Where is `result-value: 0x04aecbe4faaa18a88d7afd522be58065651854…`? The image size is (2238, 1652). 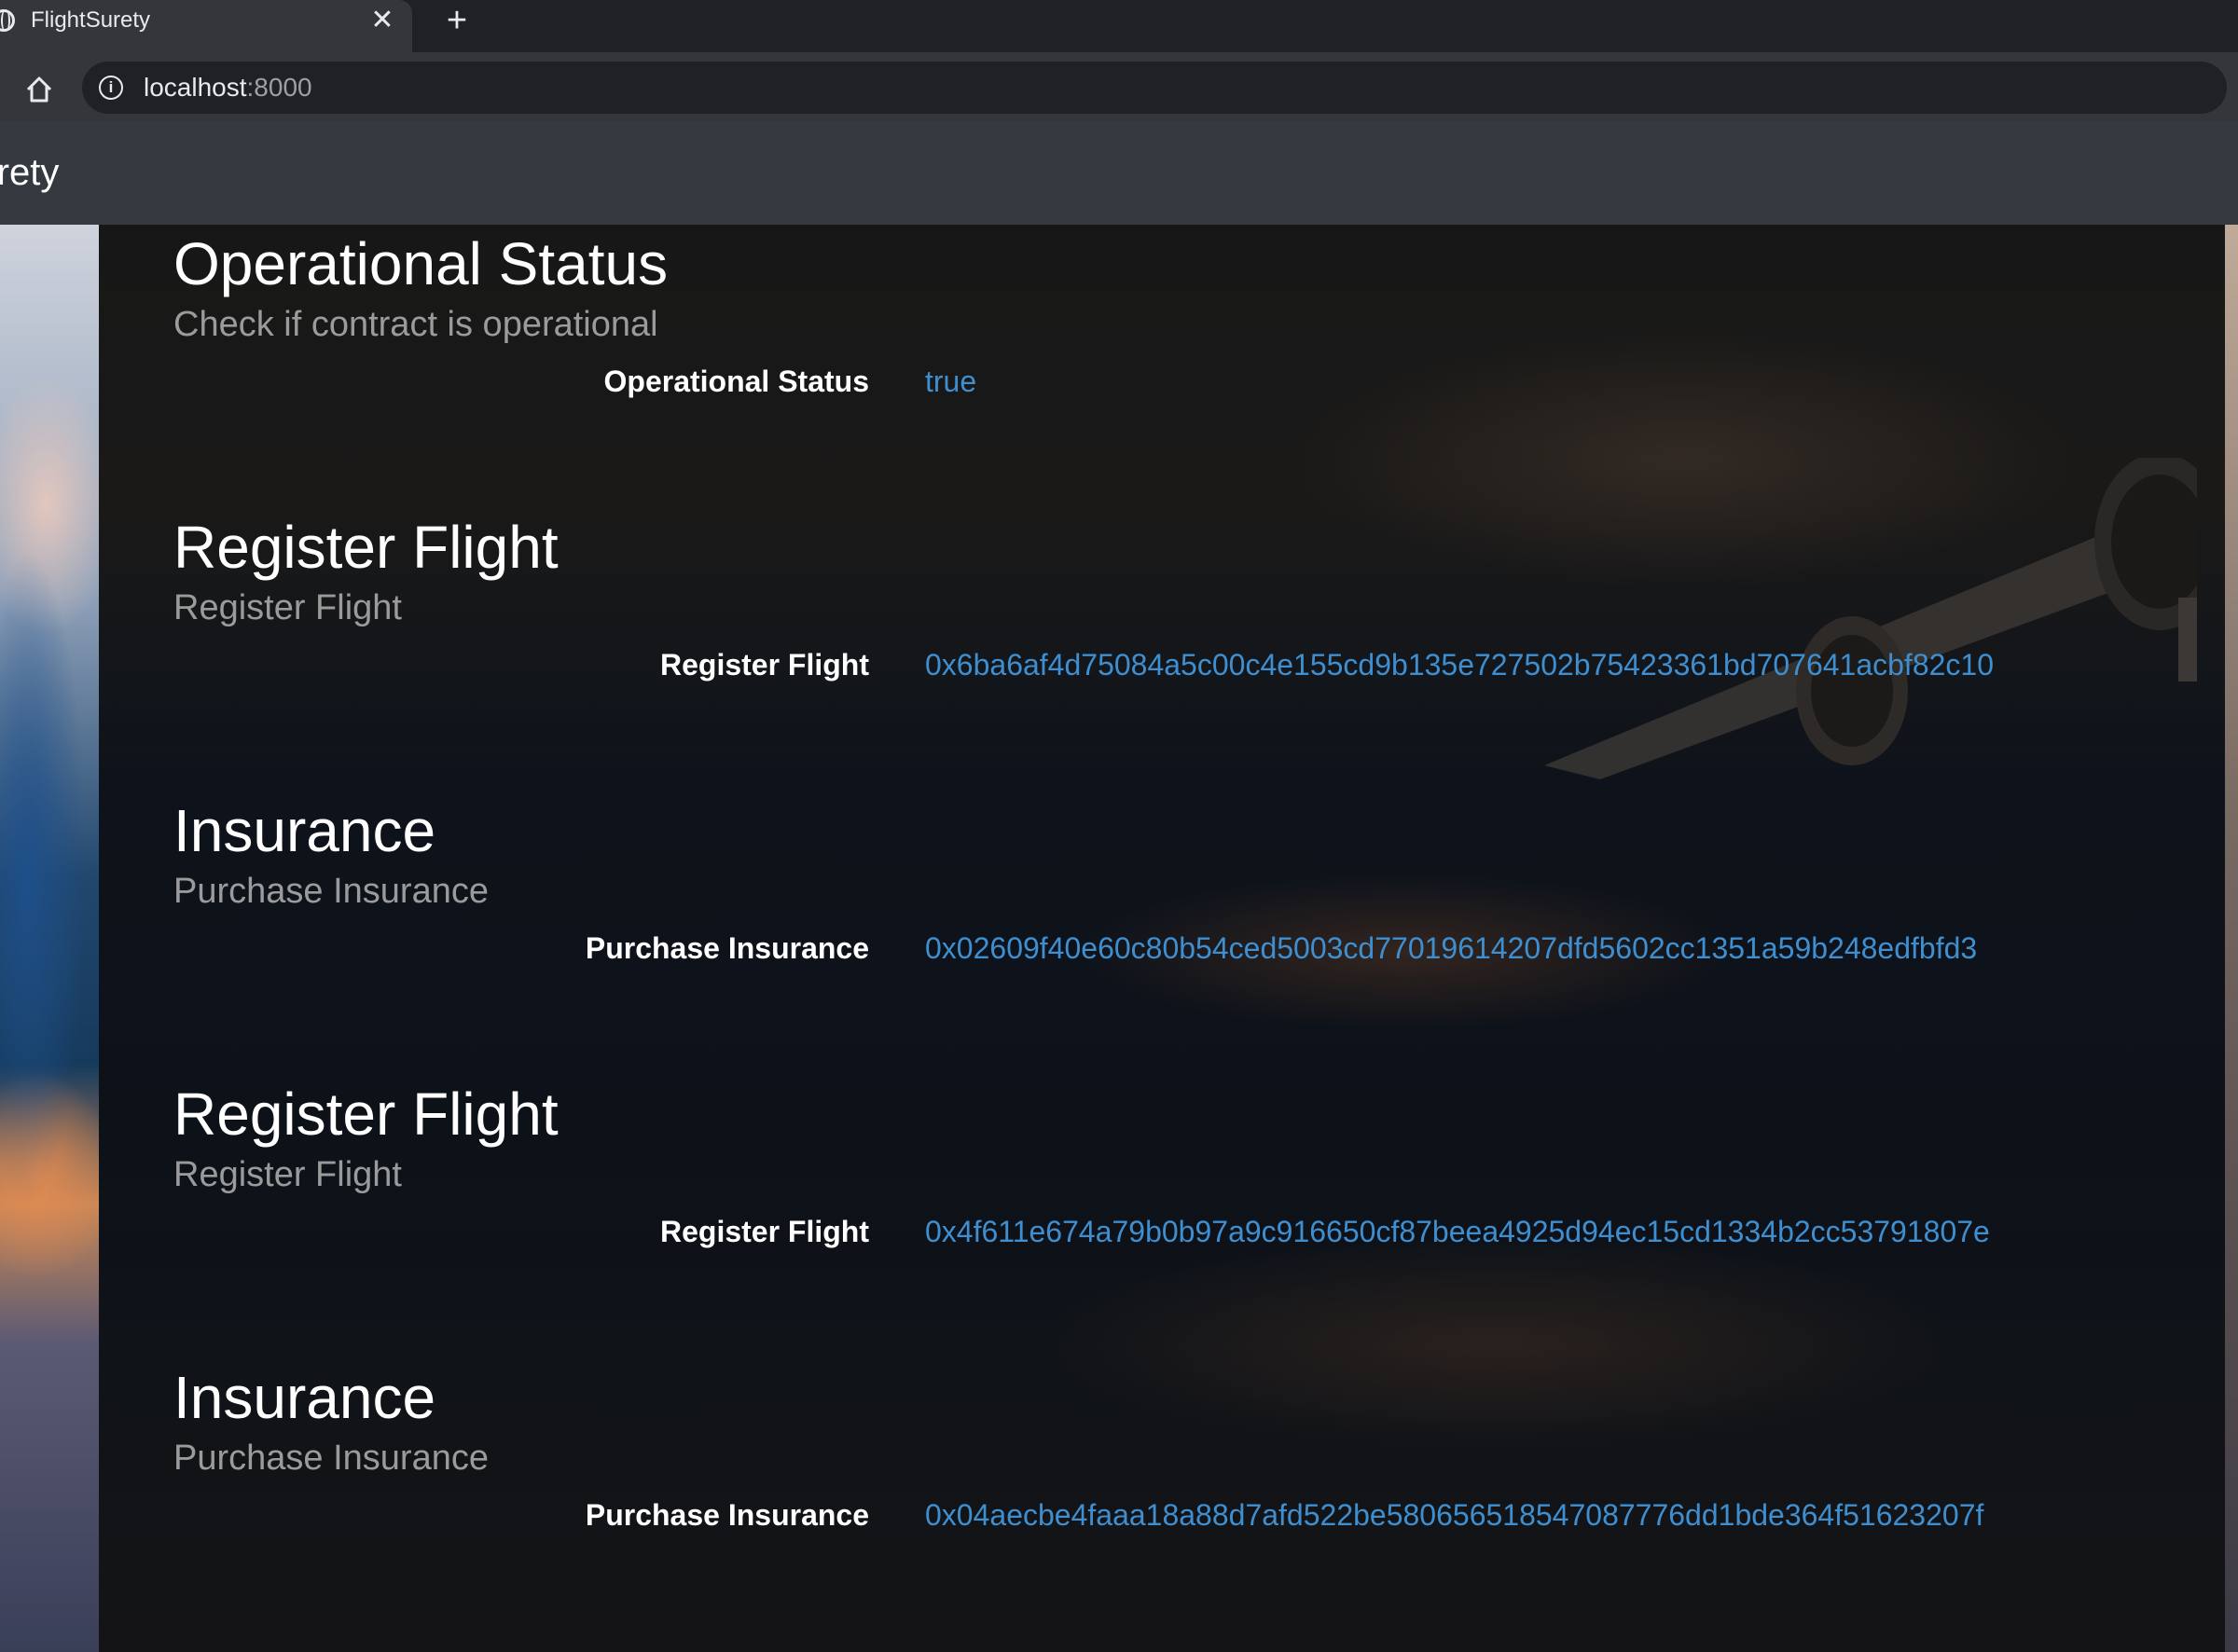 result-value: 0x04aecbe4faaa18a88d7afd522be58065651854… is located at coordinates (1454, 1515).